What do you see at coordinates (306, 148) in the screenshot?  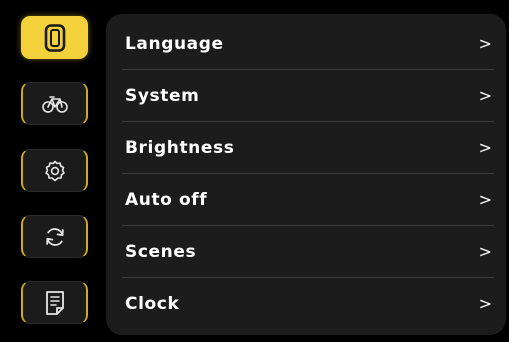 I see `menu-item-brightness: Brightness >` at bounding box center [306, 148].